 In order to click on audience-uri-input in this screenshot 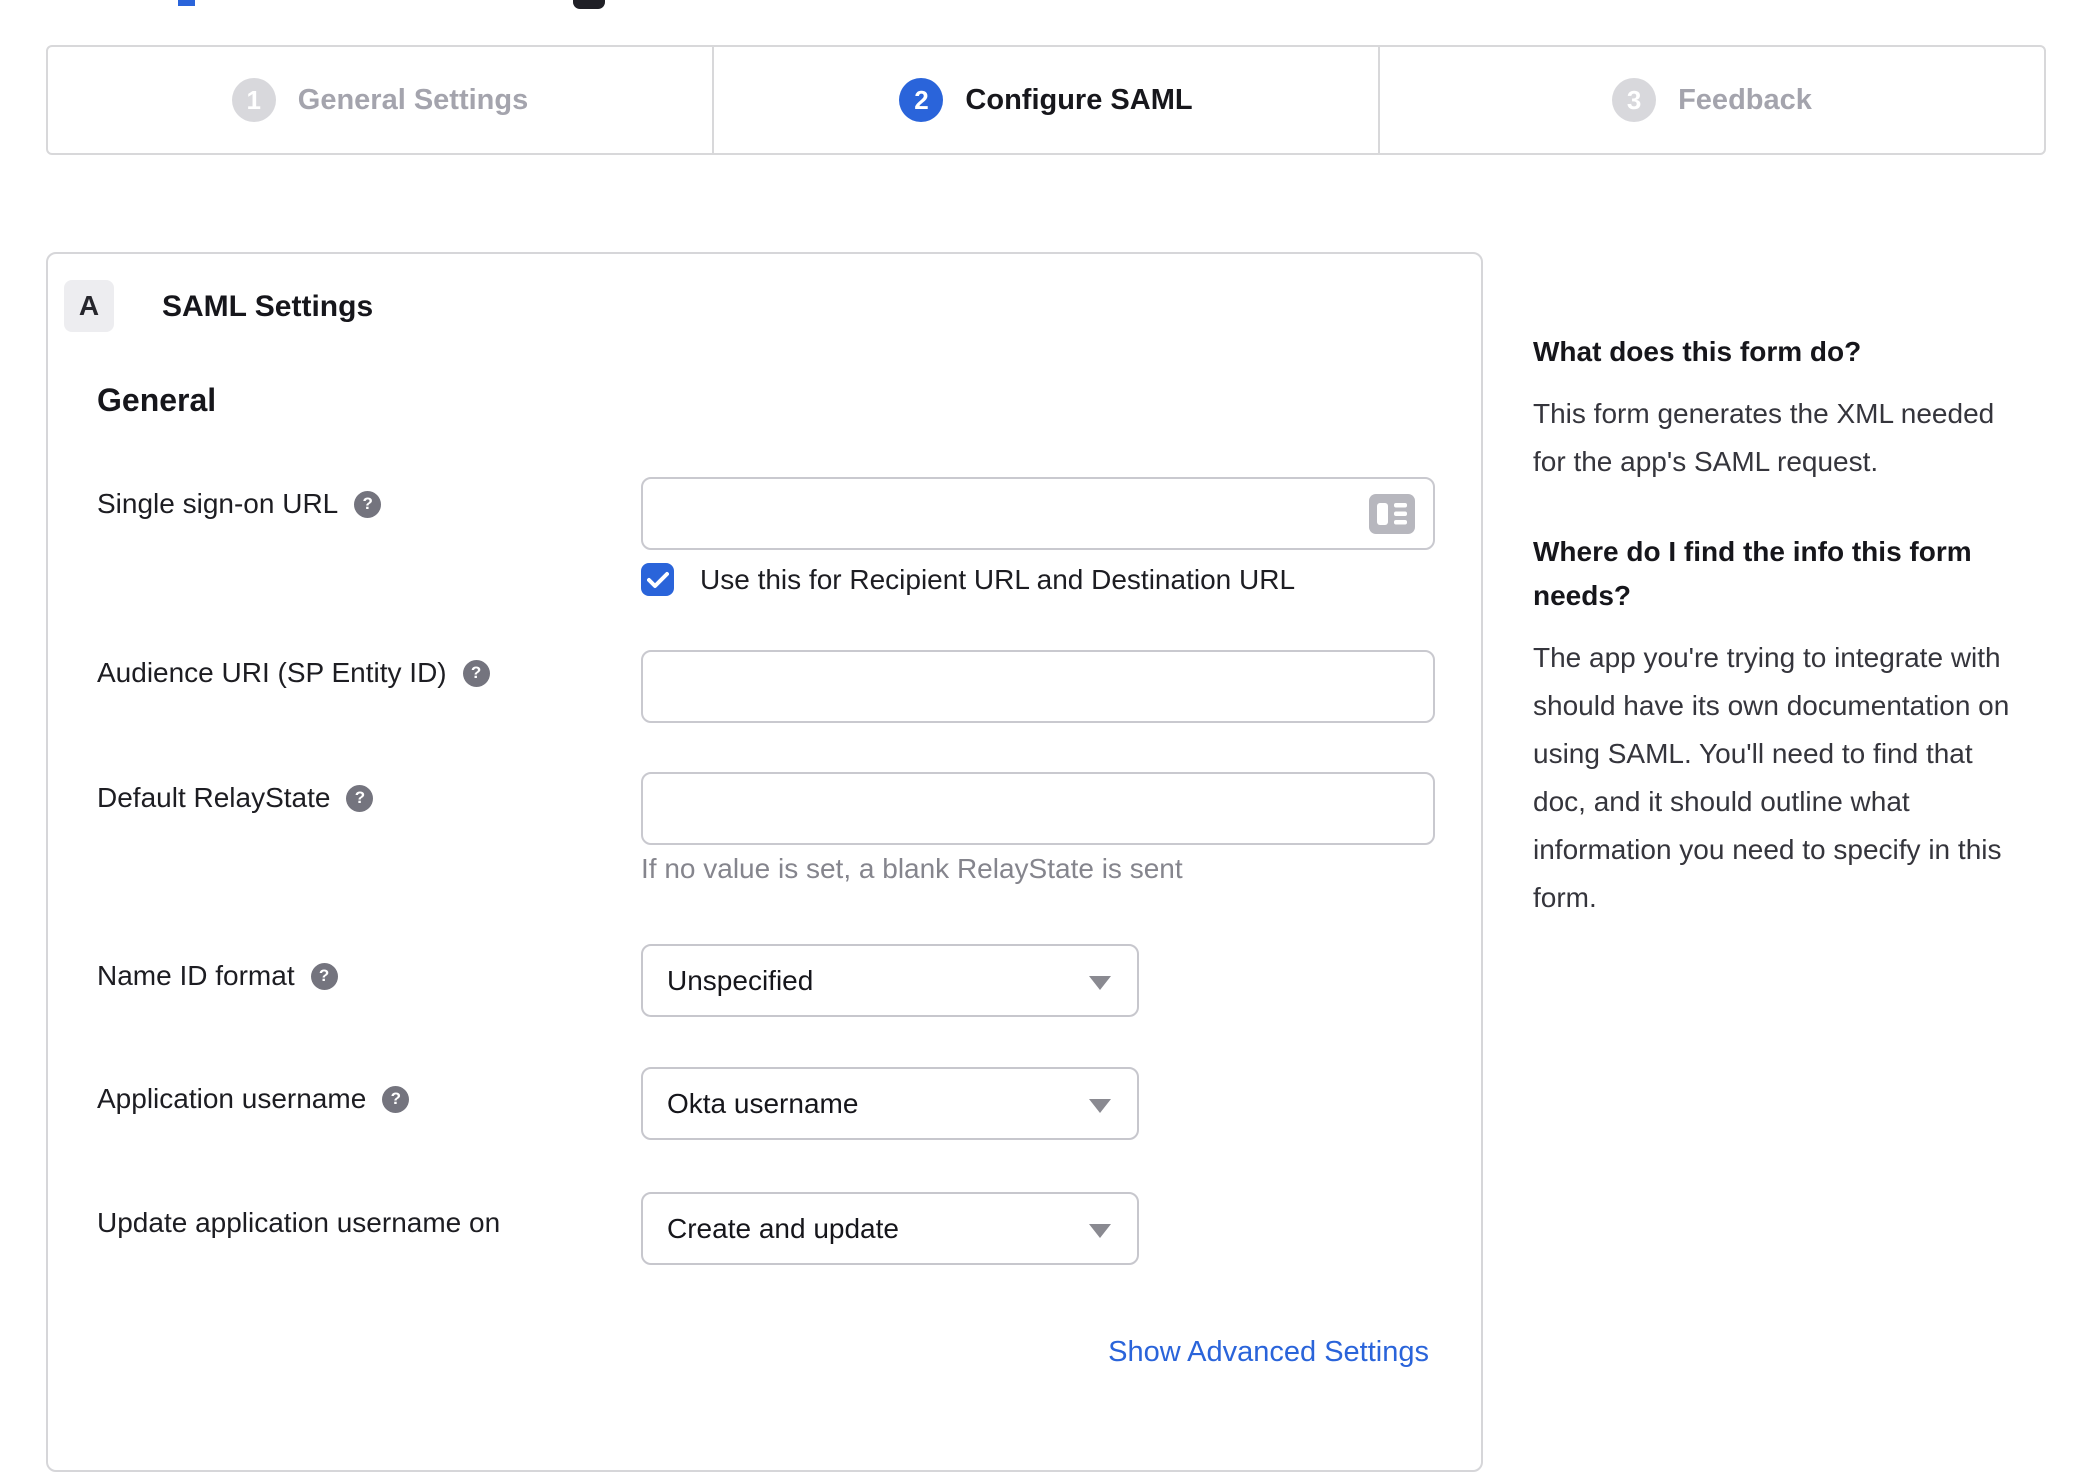, I will do `click(1038, 686)`.